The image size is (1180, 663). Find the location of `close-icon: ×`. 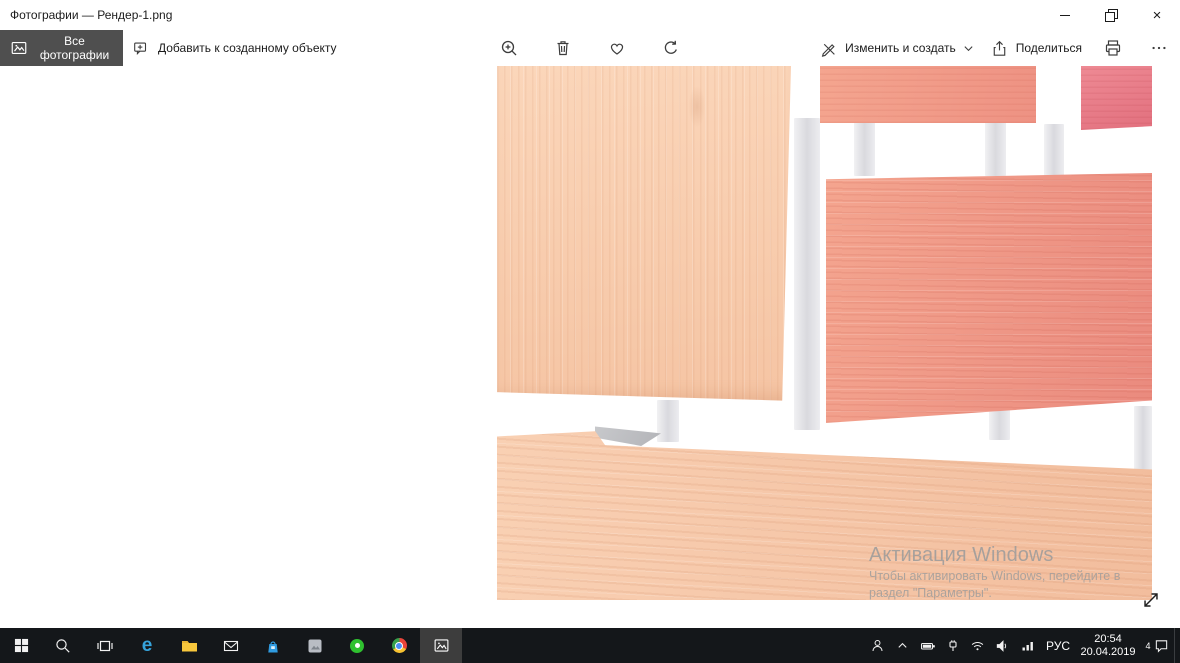

close-icon: × is located at coordinates (1157, 15).